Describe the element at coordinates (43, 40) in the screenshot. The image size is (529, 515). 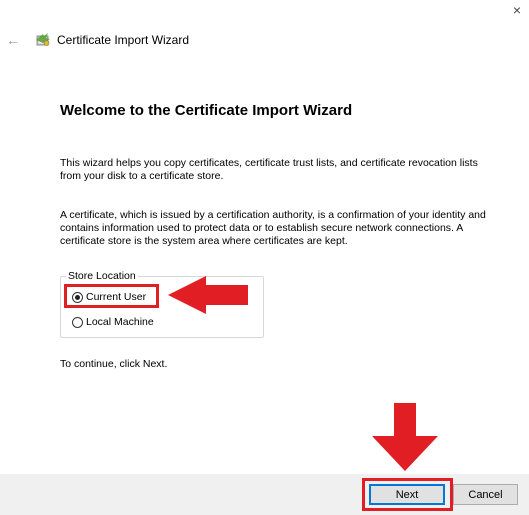
I see `certificate-wizard-icon` at that location.